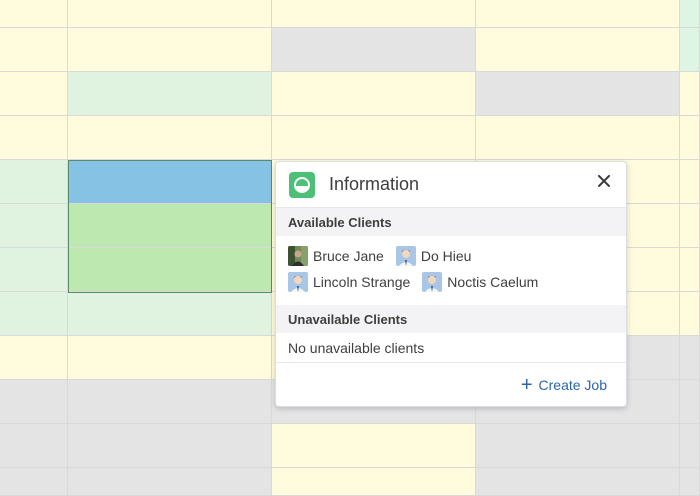 This screenshot has width=700, height=496. Describe the element at coordinates (298, 256) in the screenshot. I see `photo-avatar` at that location.